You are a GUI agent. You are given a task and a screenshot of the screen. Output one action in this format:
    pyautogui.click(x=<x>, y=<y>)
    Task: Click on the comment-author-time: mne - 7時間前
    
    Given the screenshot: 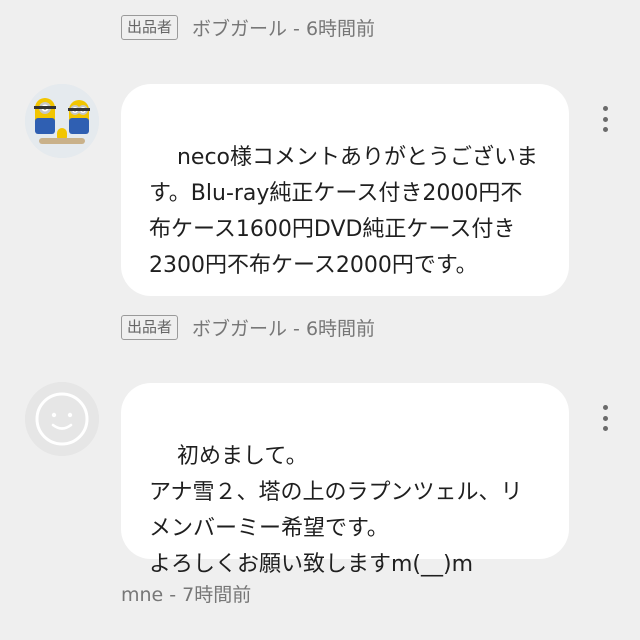 What is the action you would take?
    pyautogui.click(x=186, y=595)
    